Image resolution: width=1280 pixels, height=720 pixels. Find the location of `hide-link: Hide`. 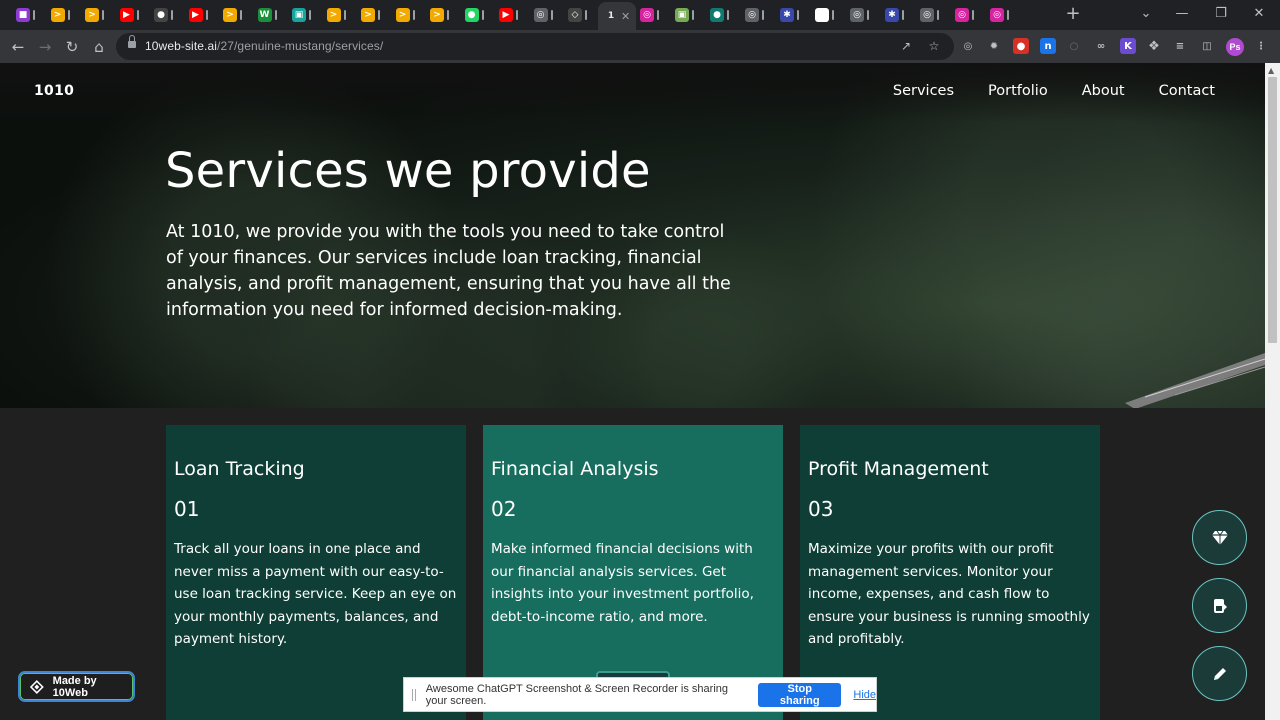

hide-link: Hide is located at coordinates (864, 695).